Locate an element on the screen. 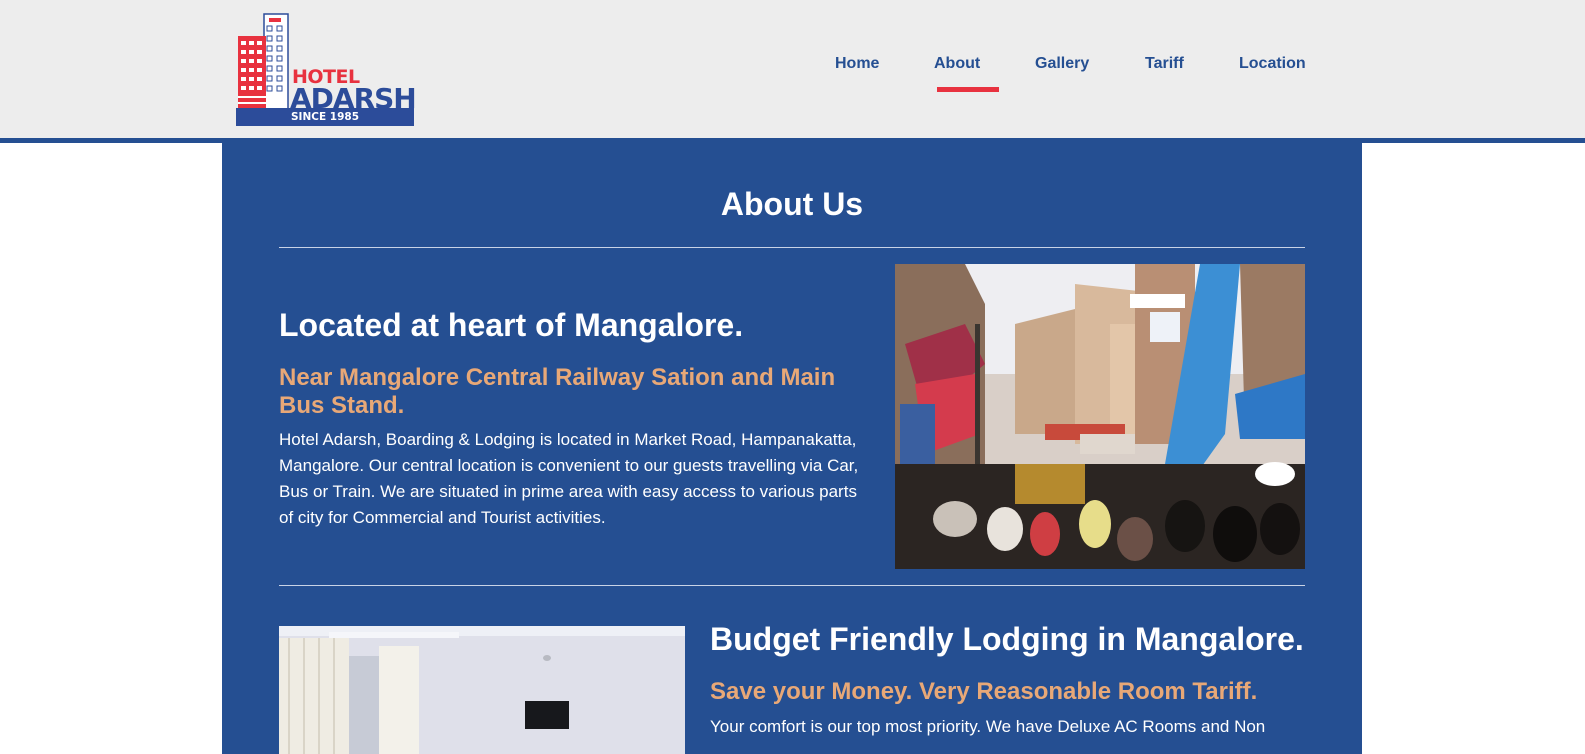 The width and height of the screenshot is (1585, 754). section-heading-budget: Budget Friendly Lodging in Mangalore. is located at coordinates (1007, 639).